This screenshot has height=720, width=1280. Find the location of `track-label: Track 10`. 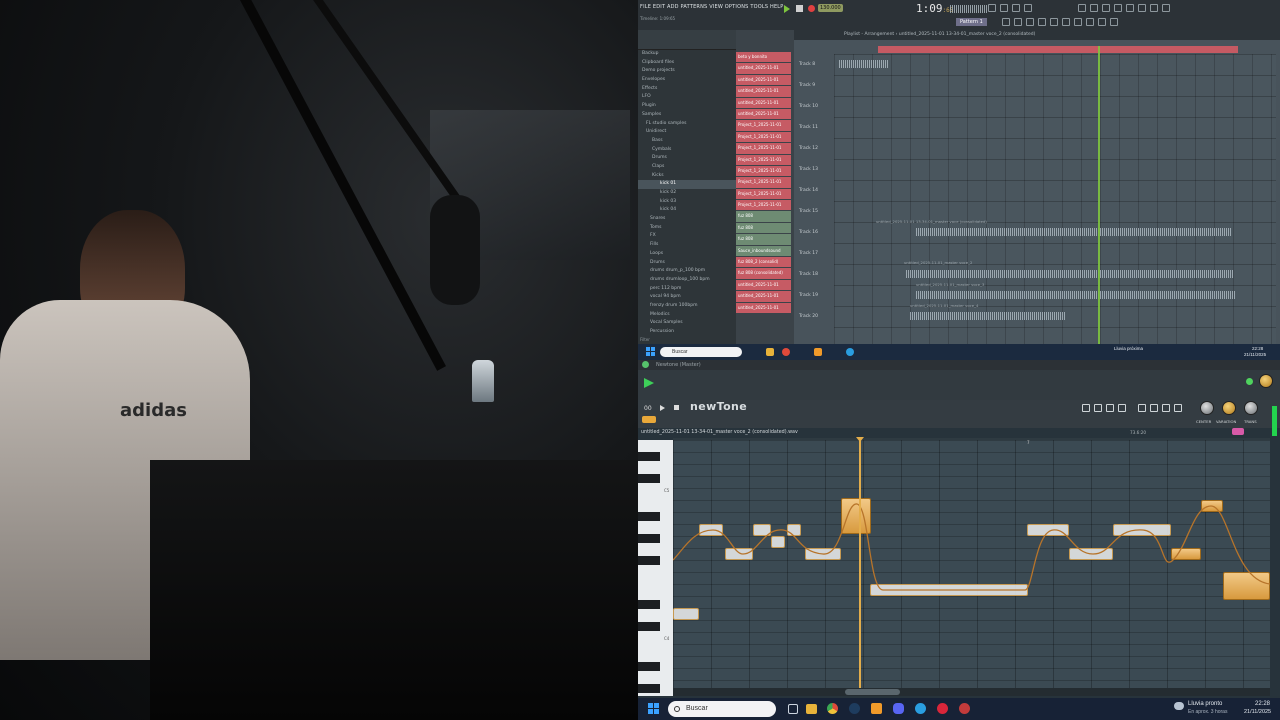

track-label: Track 10 is located at coordinates (814, 106).